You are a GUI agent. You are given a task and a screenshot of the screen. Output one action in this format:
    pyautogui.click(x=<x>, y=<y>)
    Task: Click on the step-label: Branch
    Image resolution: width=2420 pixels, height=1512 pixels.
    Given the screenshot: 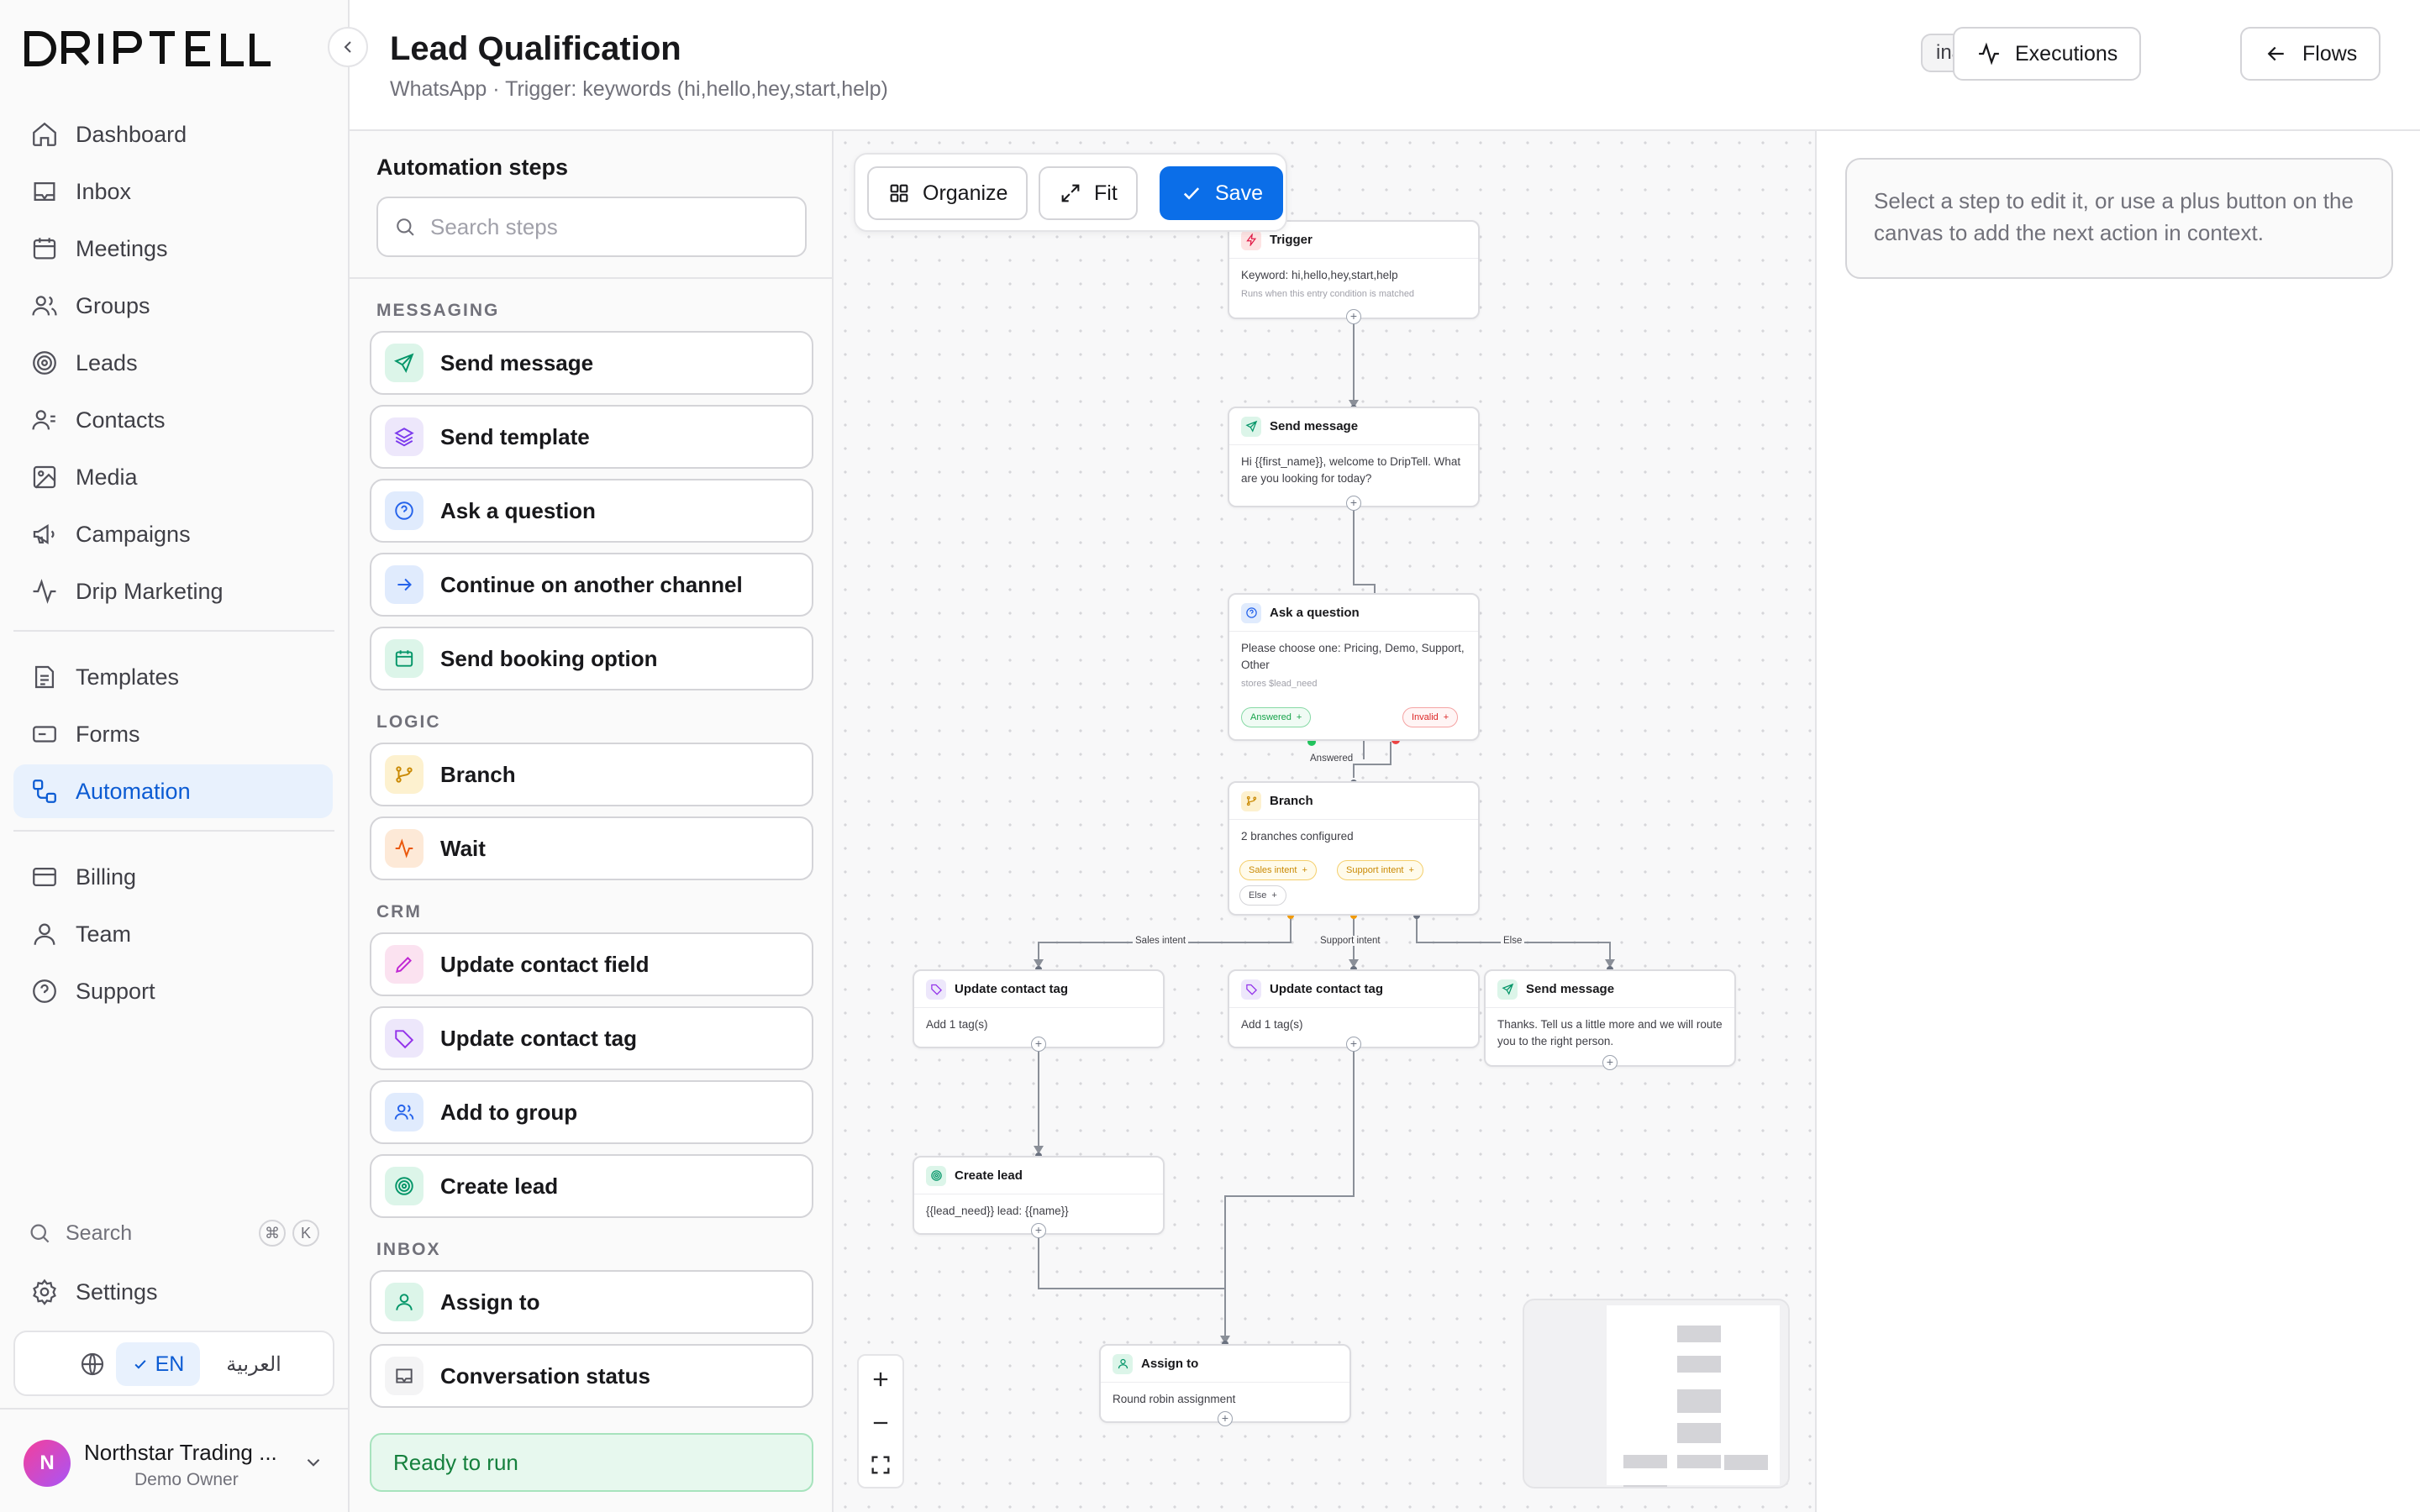 What is the action you would take?
    pyautogui.click(x=478, y=774)
    